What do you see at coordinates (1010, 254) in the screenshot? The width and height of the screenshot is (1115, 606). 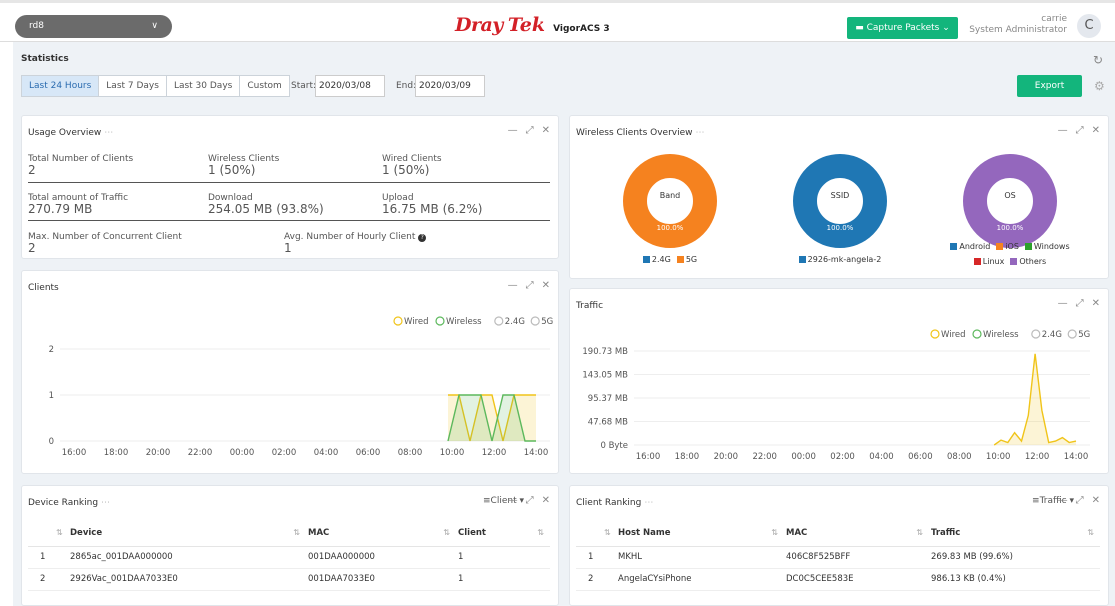 I see `donut-legend: Android iOS Windows Linux Others` at bounding box center [1010, 254].